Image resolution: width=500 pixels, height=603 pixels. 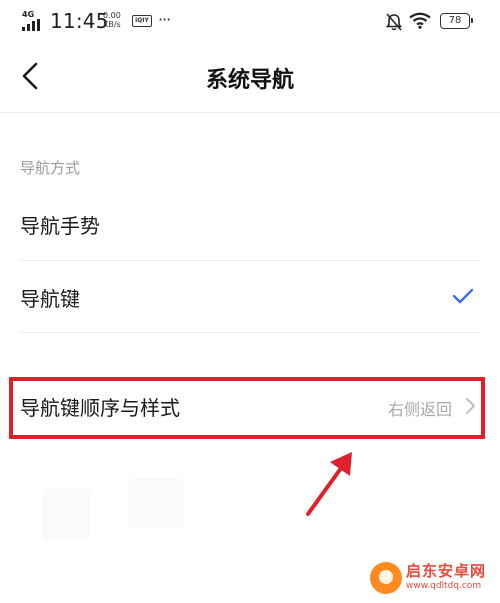 What do you see at coordinates (394, 22) in the screenshot?
I see `bell-off-icon` at bounding box center [394, 22].